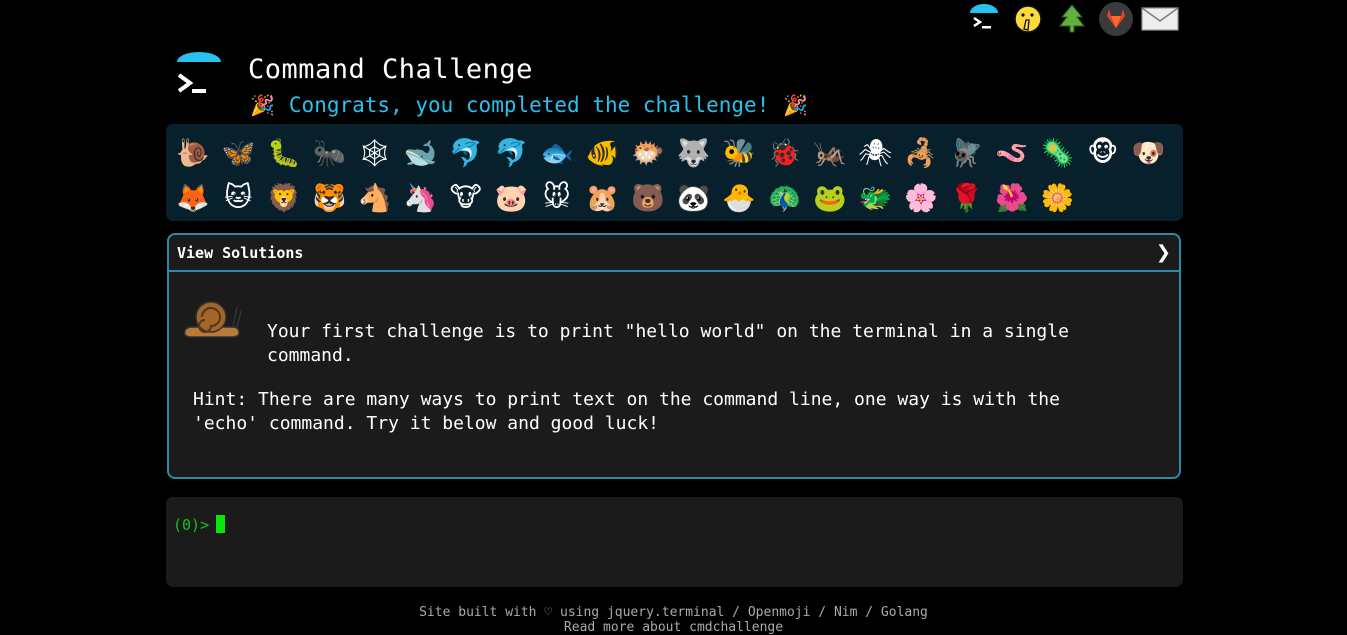 The width and height of the screenshot is (1347, 635). Describe the element at coordinates (1028, 19) in the screenshot. I see `shushing-face-icon` at that location.